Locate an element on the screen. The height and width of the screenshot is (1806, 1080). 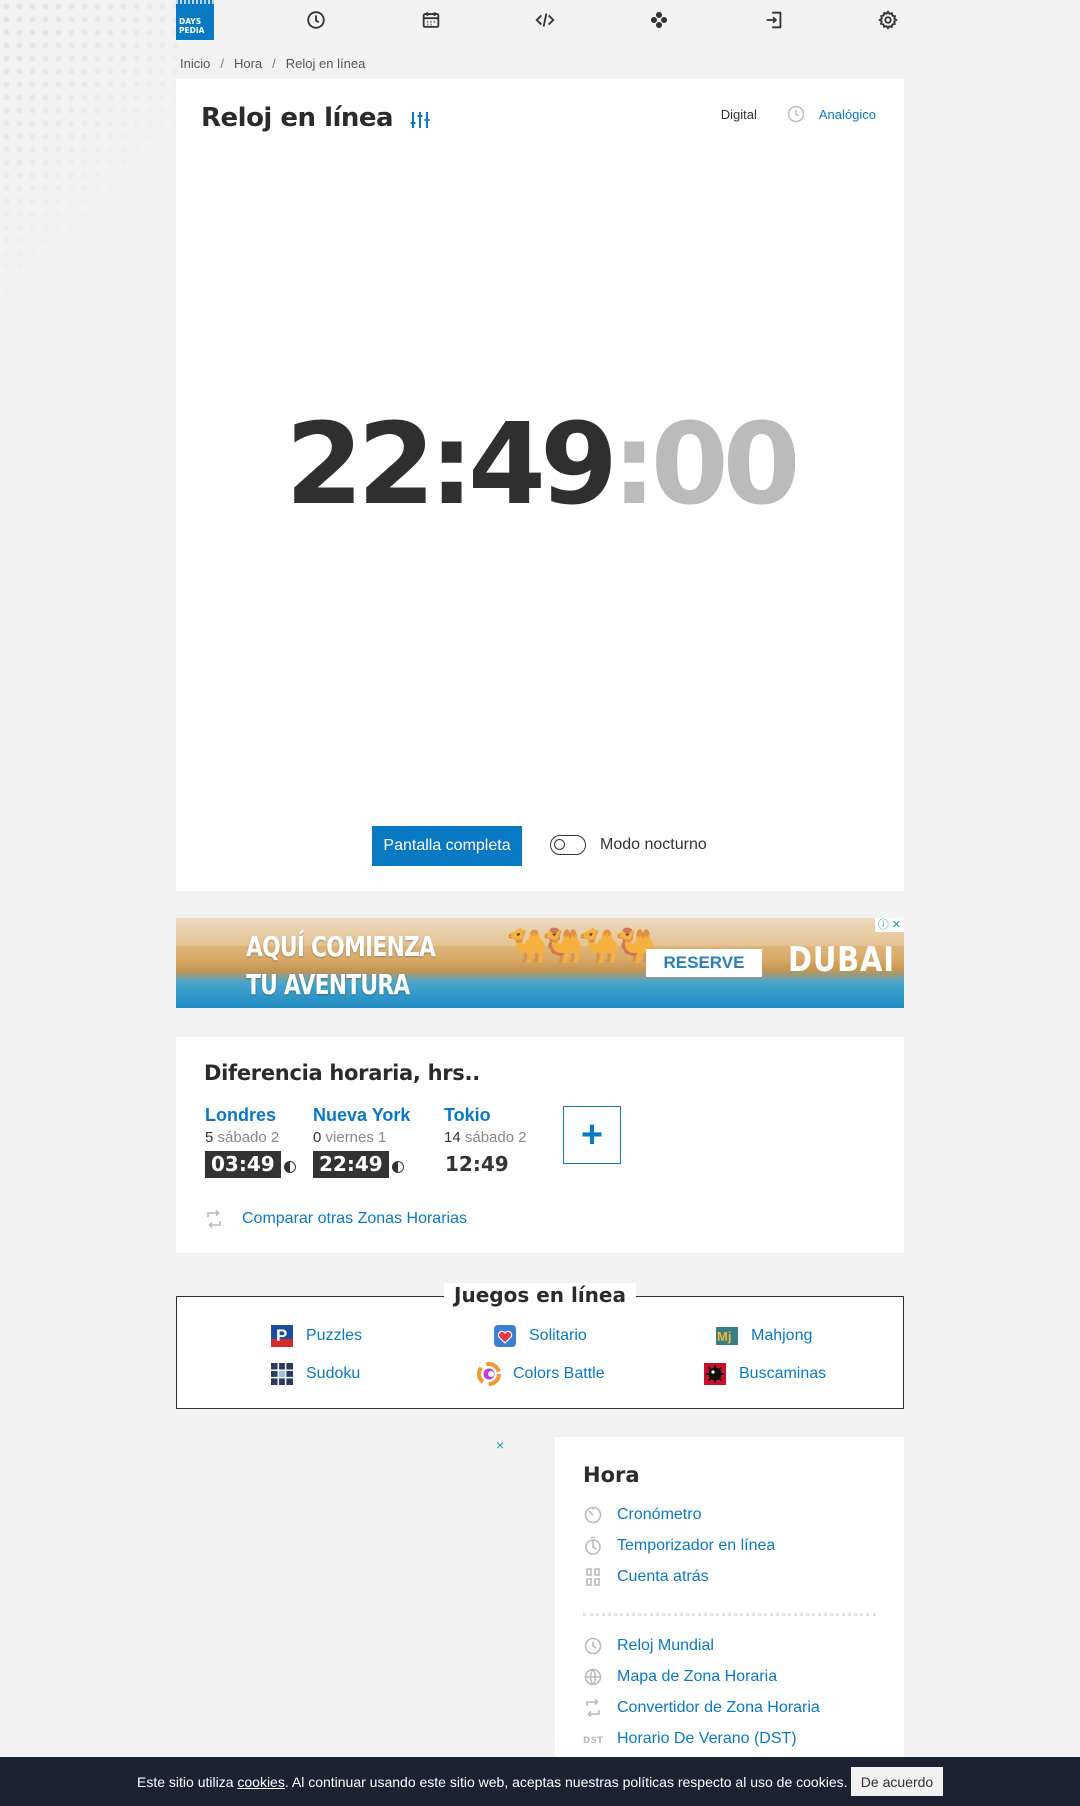
svg-text: DST is located at coordinates (593, 1741).